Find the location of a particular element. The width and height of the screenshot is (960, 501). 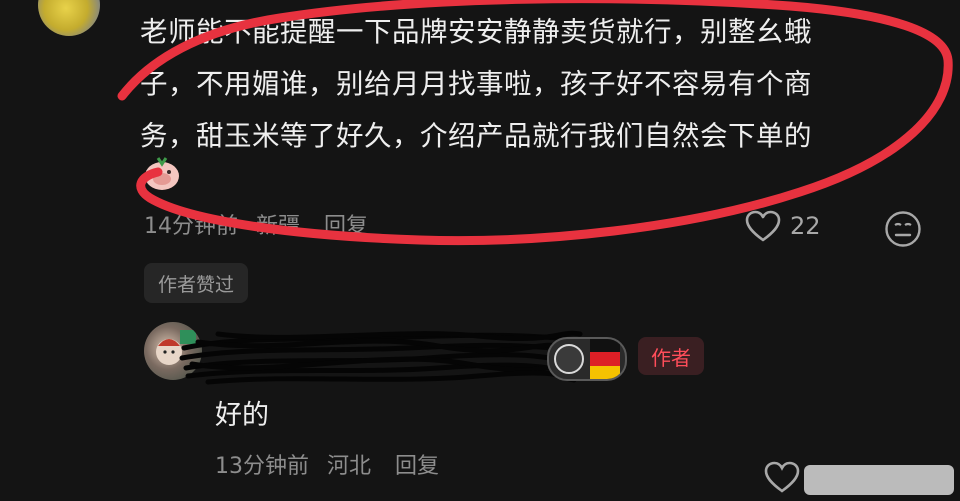

germany-flag-icon is located at coordinates (605, 359).